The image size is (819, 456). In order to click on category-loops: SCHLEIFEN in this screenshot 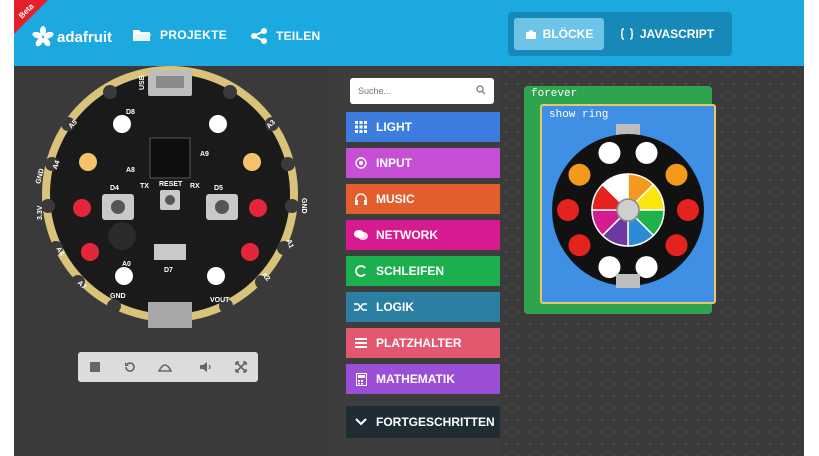, I will do `click(423, 271)`.